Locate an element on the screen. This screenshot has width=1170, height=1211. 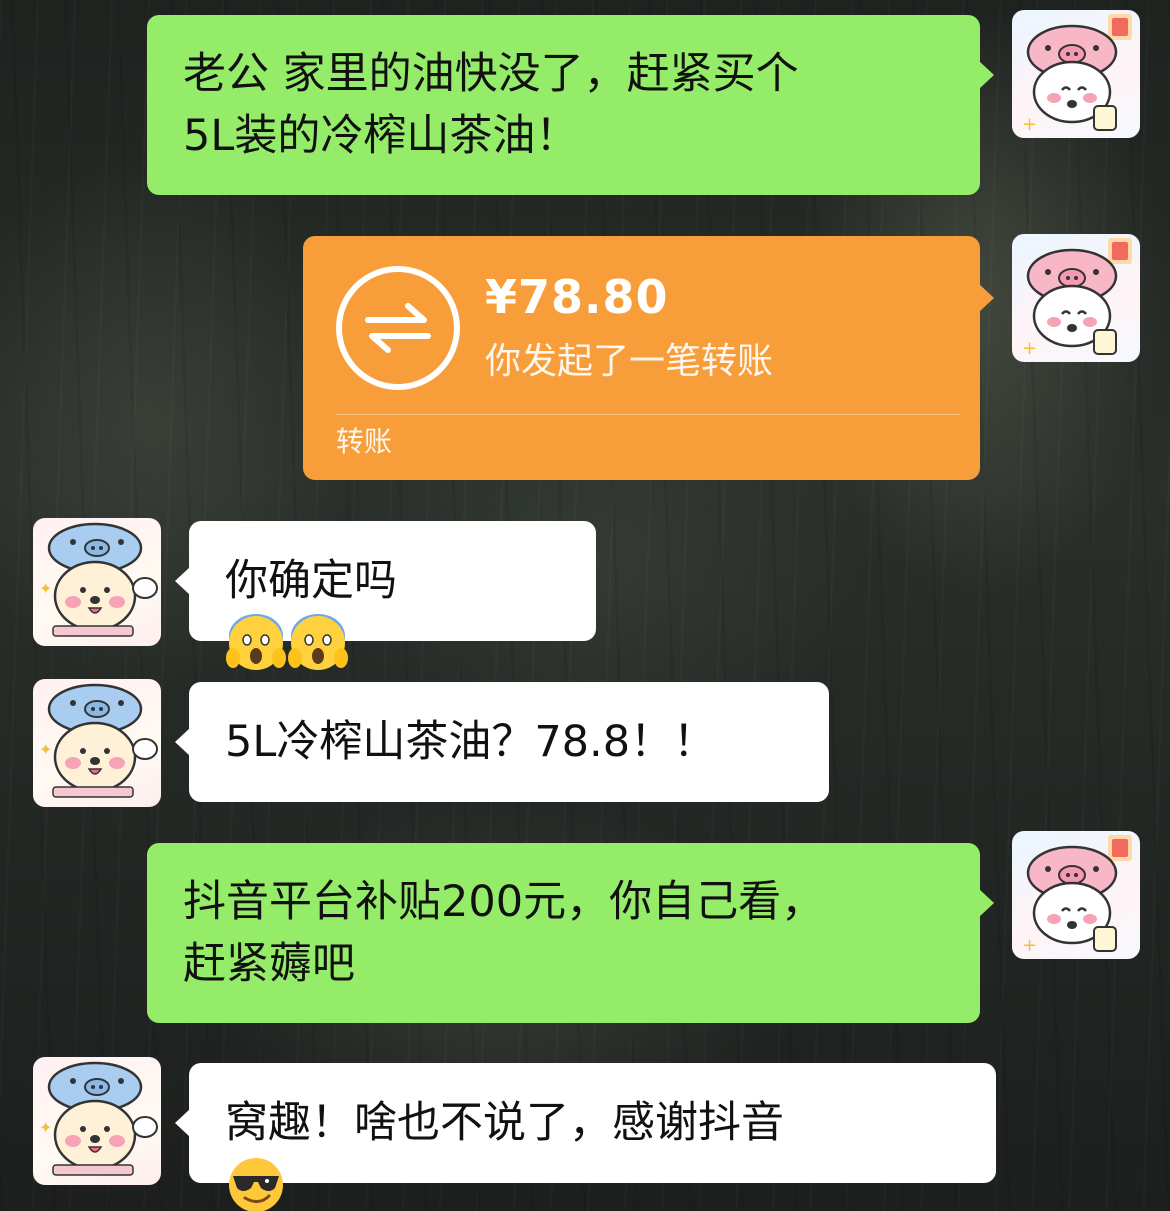
message-text: 你确定吗 is located at coordinates (311, 581).